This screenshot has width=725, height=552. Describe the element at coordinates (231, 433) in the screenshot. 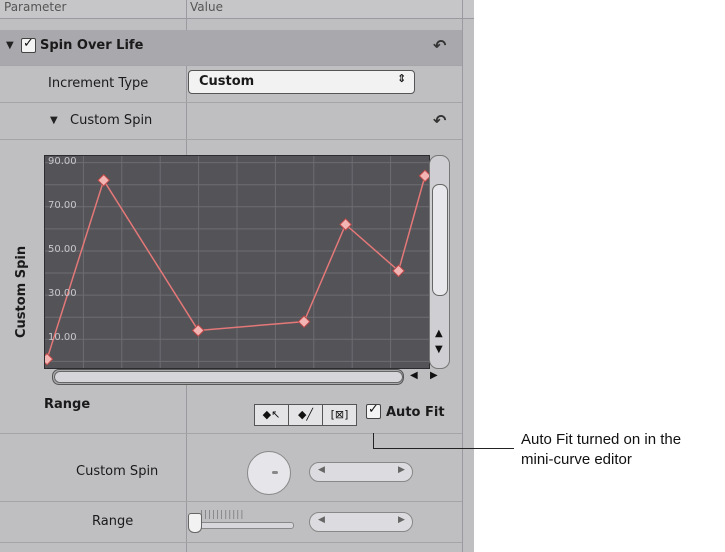

I see `divider` at that location.